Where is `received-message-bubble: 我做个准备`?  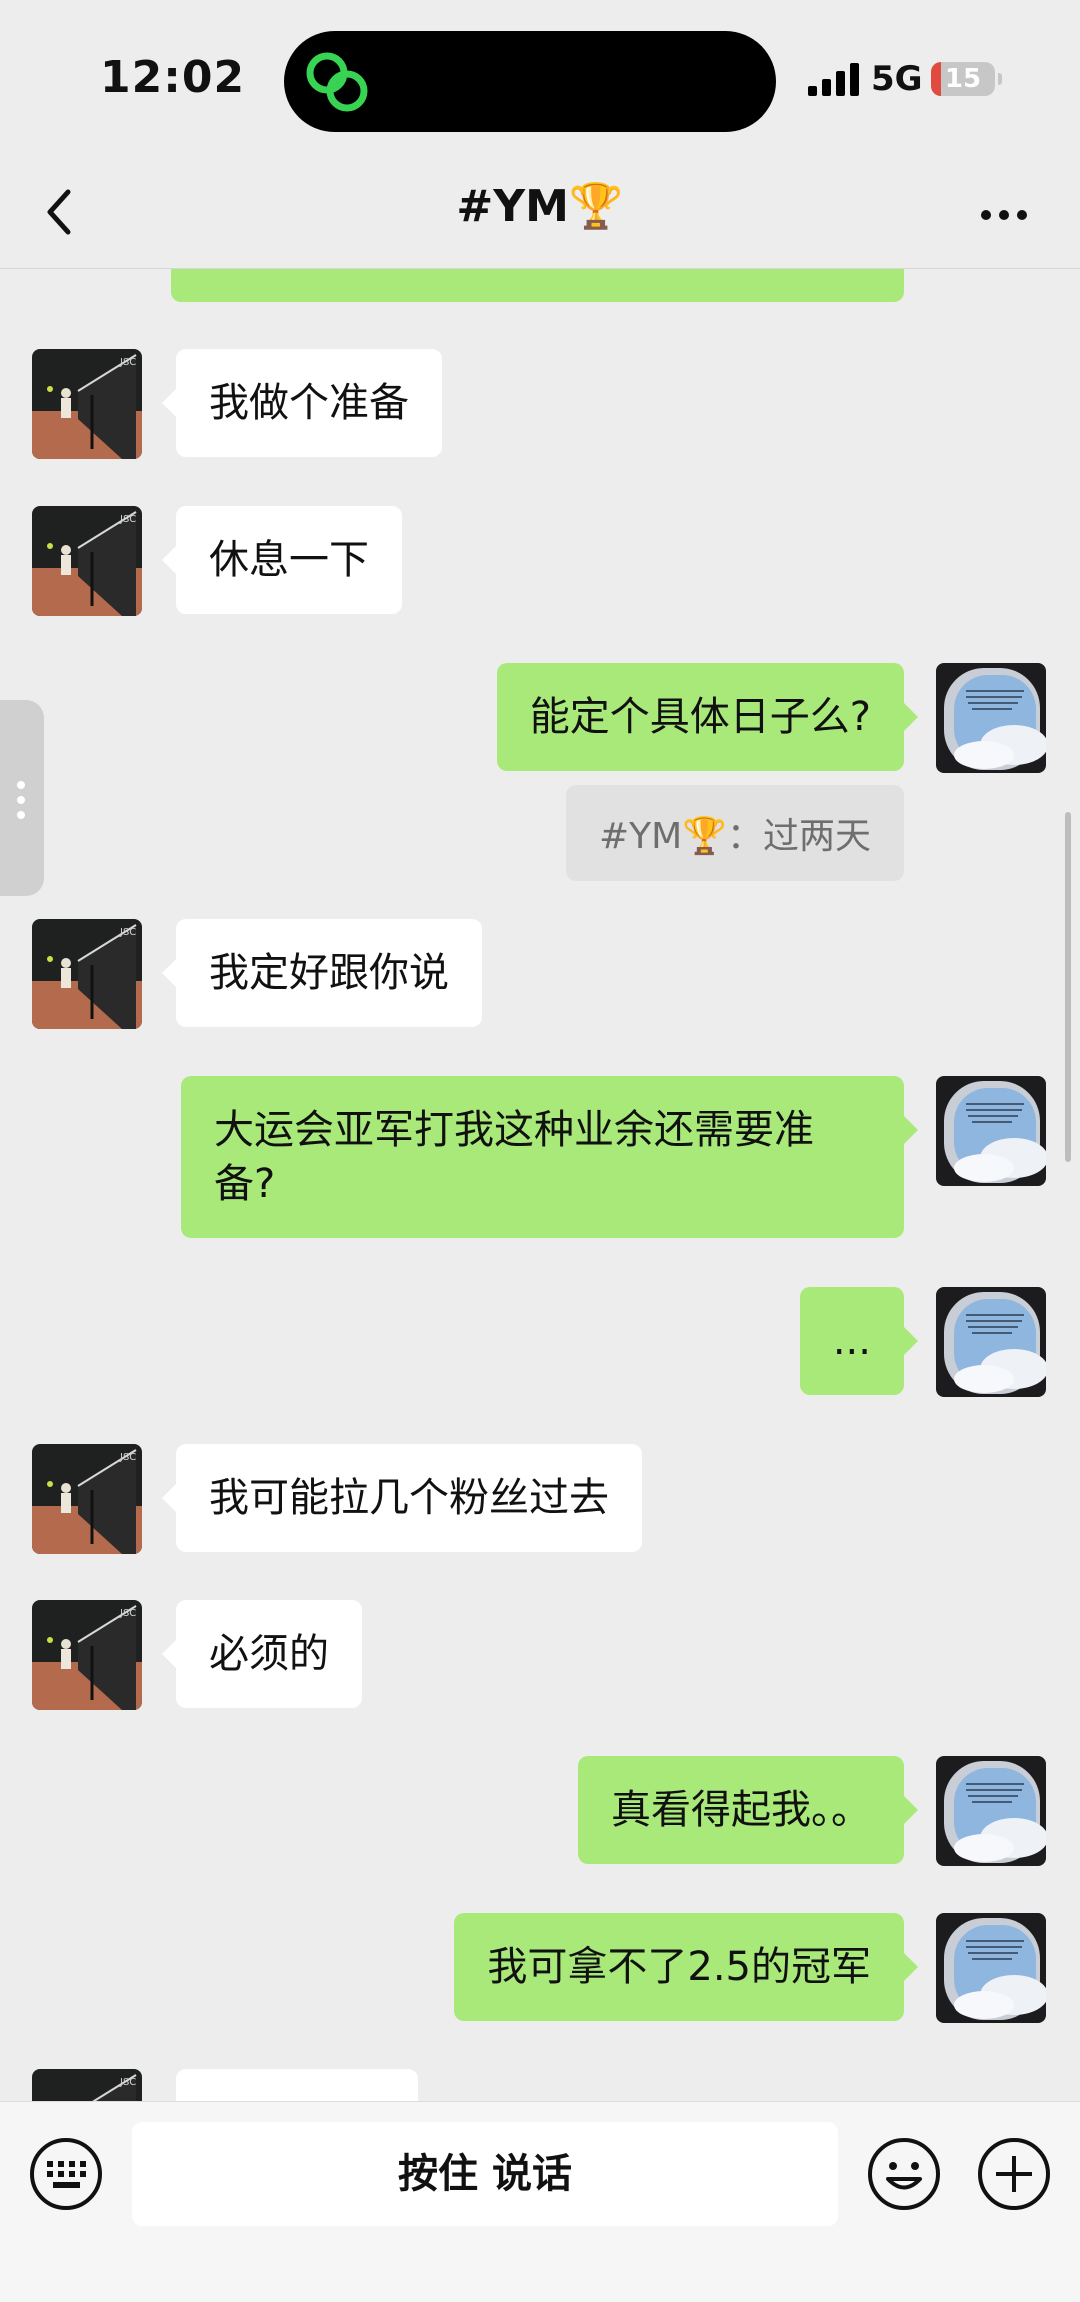
received-message-bubble: 我做个准备 is located at coordinates (302, 403).